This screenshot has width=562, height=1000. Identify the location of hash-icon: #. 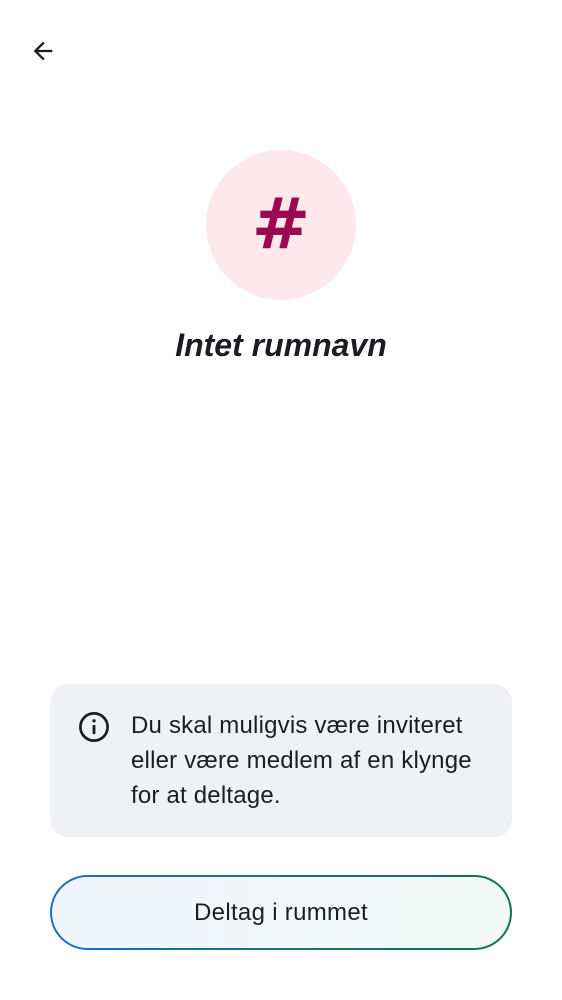
(281, 224).